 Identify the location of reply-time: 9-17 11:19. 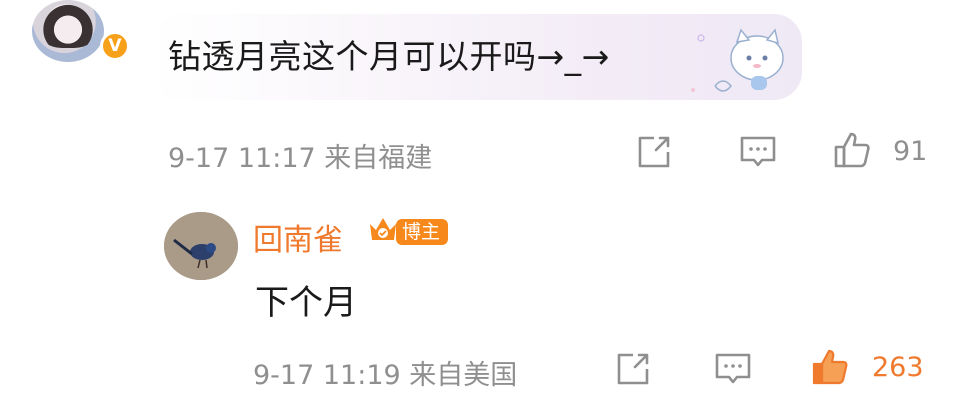
(327, 375).